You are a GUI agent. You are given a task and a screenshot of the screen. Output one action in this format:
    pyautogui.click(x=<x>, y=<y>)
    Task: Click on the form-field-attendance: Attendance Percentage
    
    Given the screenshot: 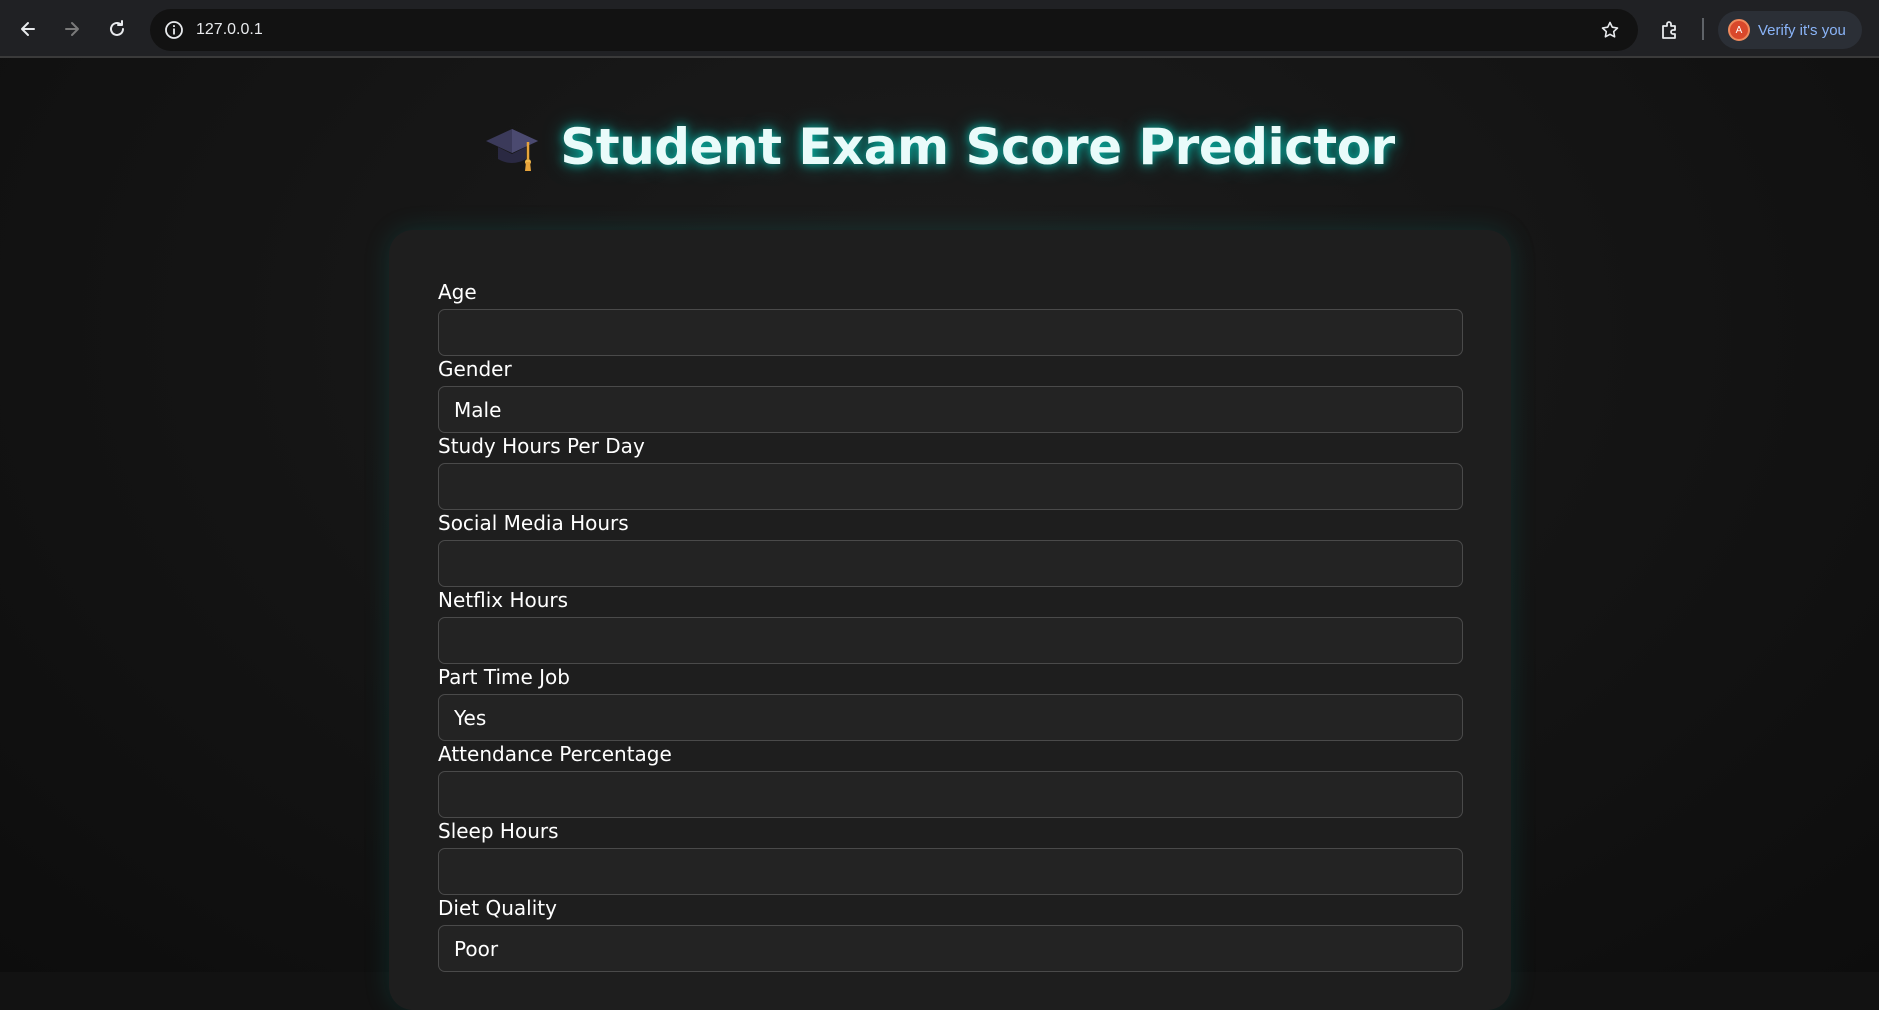 What is the action you would take?
    pyautogui.click(x=950, y=780)
    